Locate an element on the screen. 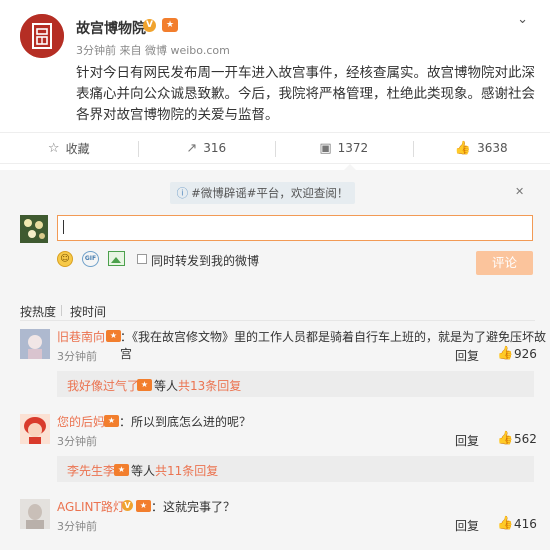 This screenshot has width=550, height=550. info-icon: ⓘ is located at coordinates (182, 193).